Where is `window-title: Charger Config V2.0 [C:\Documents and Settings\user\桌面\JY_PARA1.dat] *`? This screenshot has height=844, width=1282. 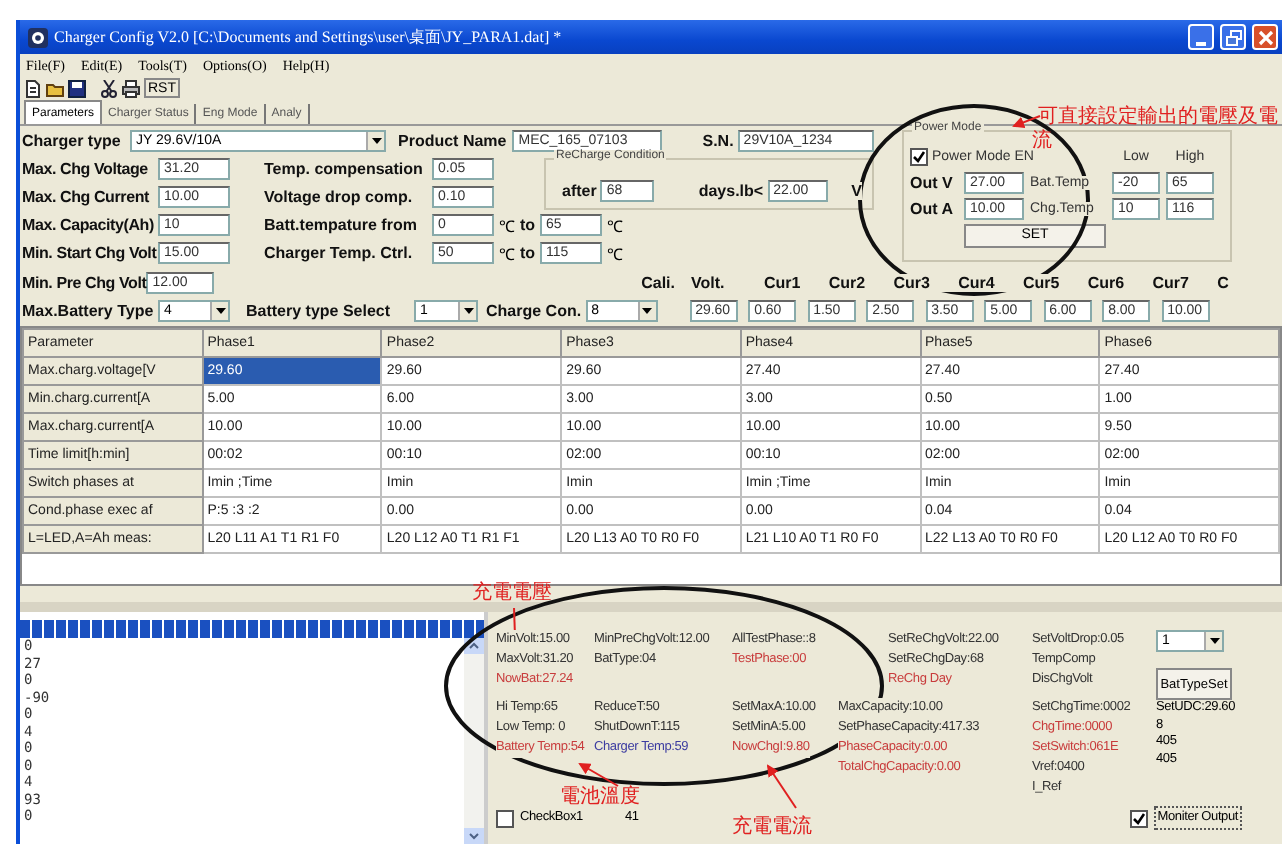 window-title: Charger Config V2.0 [C:\Documents and Settings\user\桌面\JY_PARA1.dat] * is located at coordinates (308, 37).